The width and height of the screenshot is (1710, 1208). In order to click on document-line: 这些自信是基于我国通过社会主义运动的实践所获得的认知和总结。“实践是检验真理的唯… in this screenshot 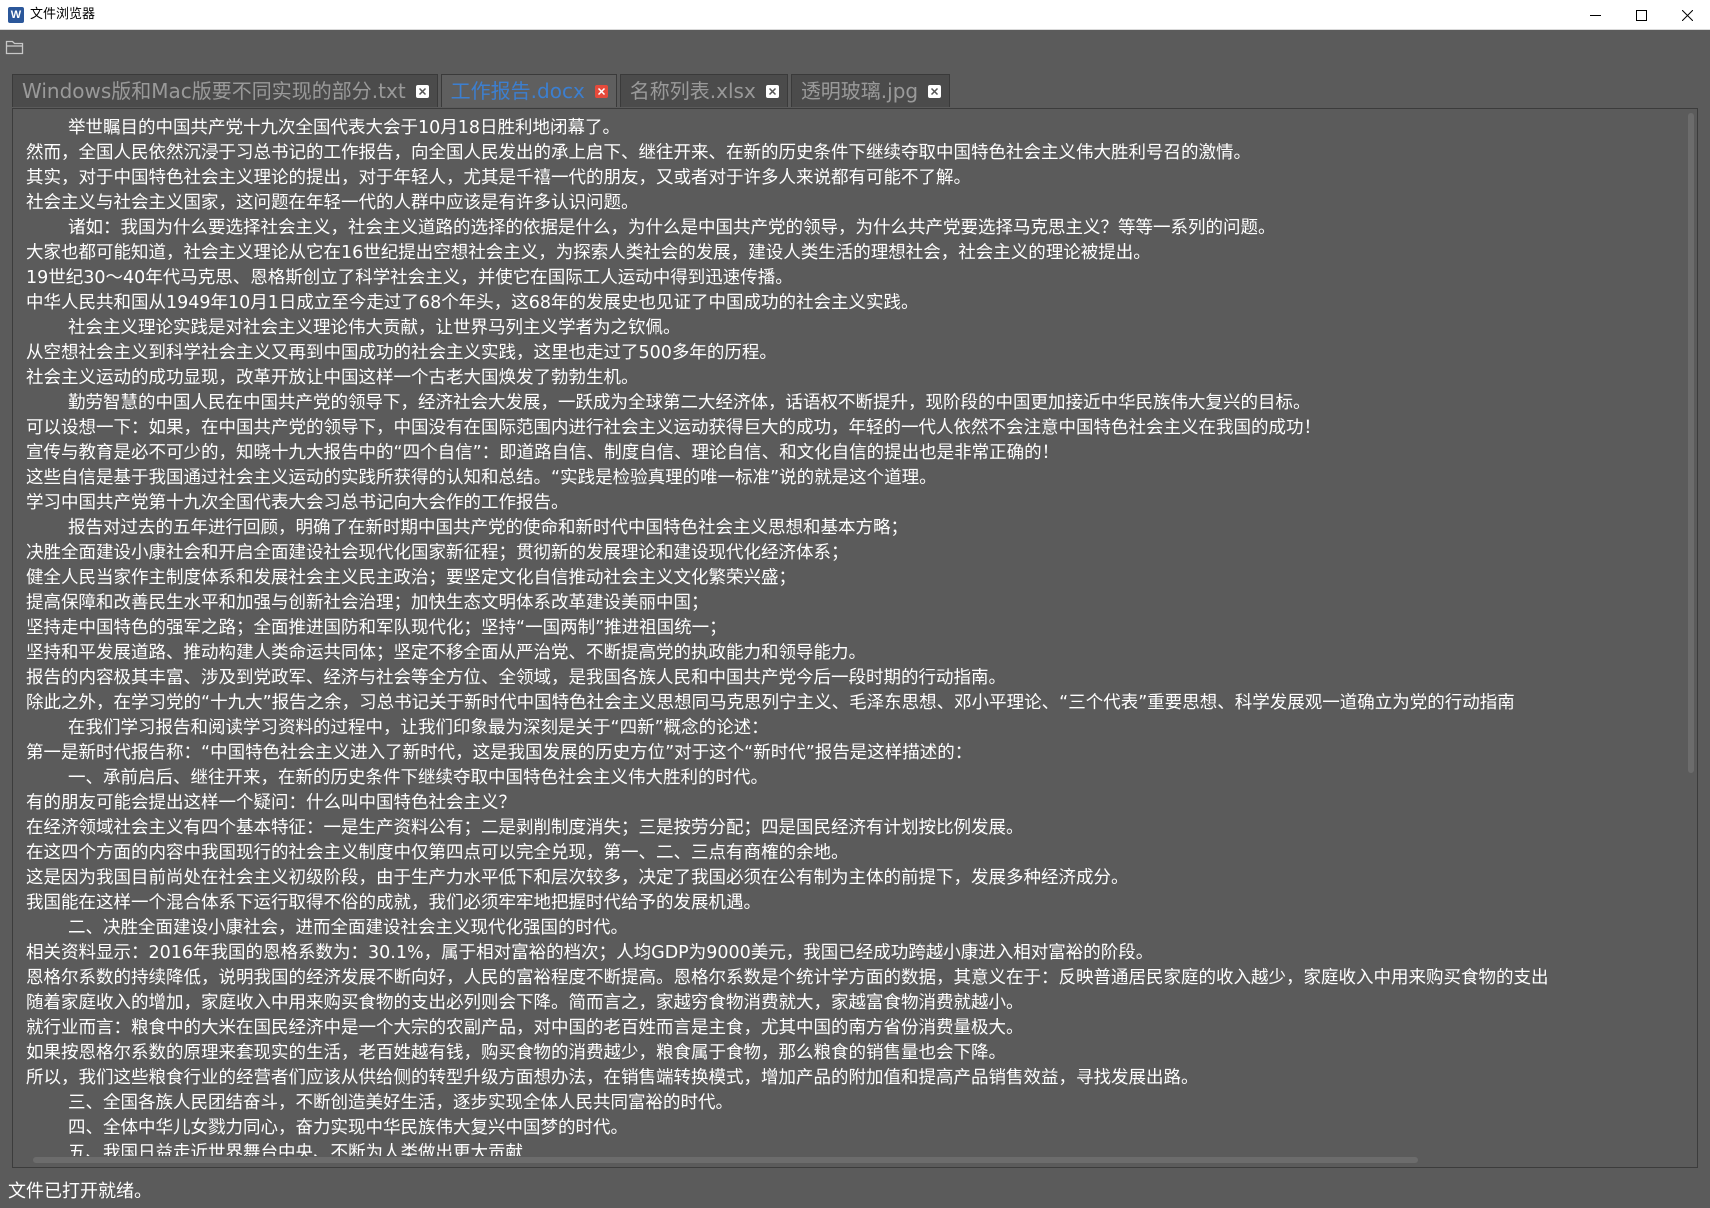, I will do `click(481, 478)`.